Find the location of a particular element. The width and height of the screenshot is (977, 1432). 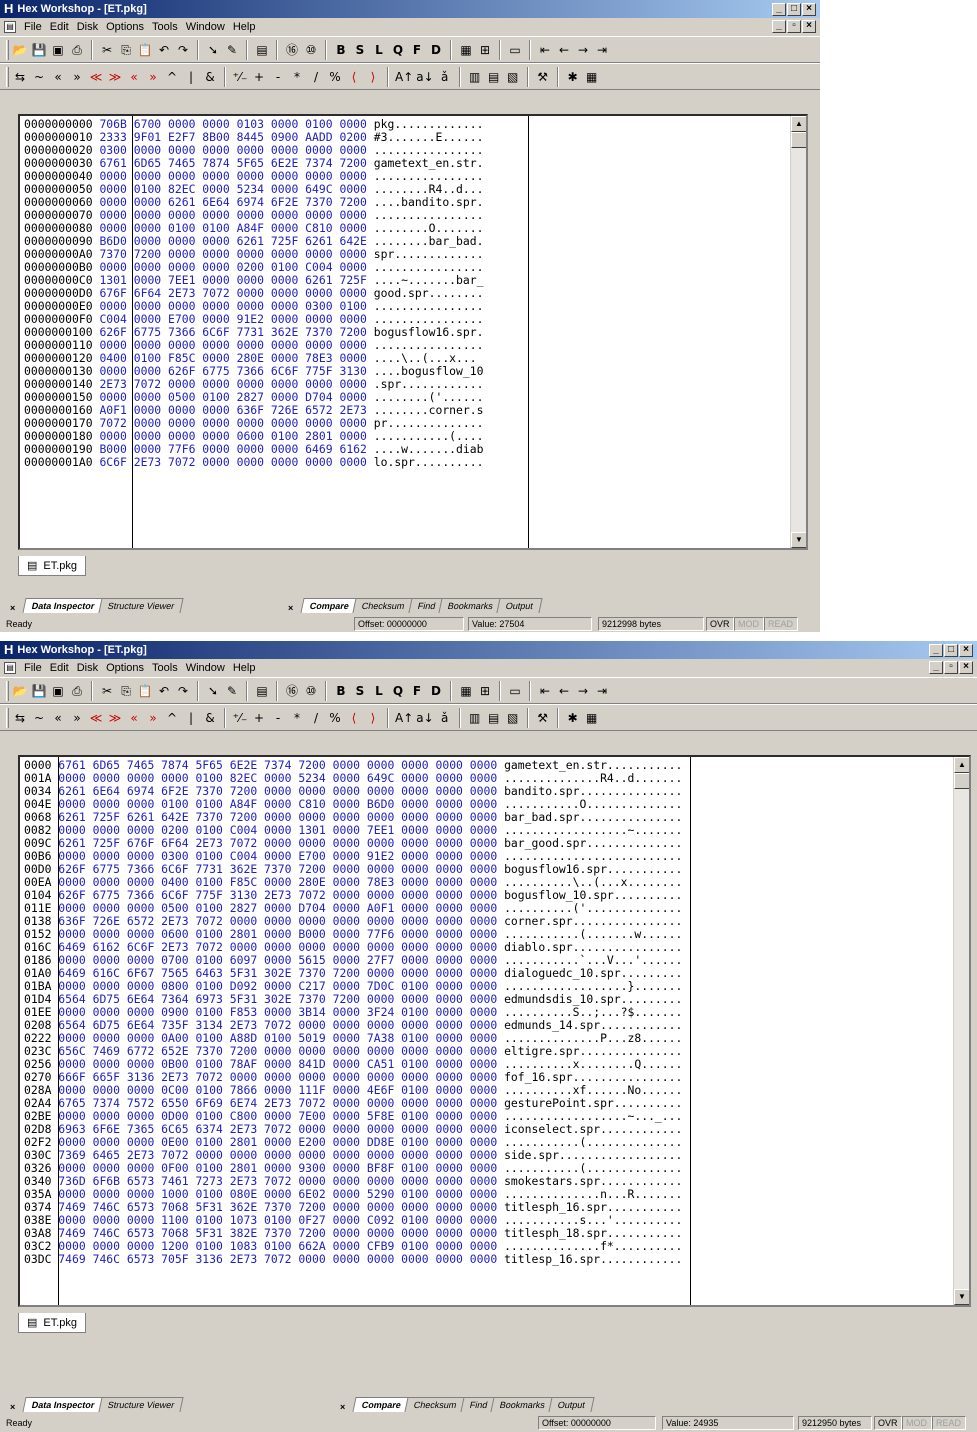

row-ascii: gametext_en.str. is located at coordinates (429, 163).